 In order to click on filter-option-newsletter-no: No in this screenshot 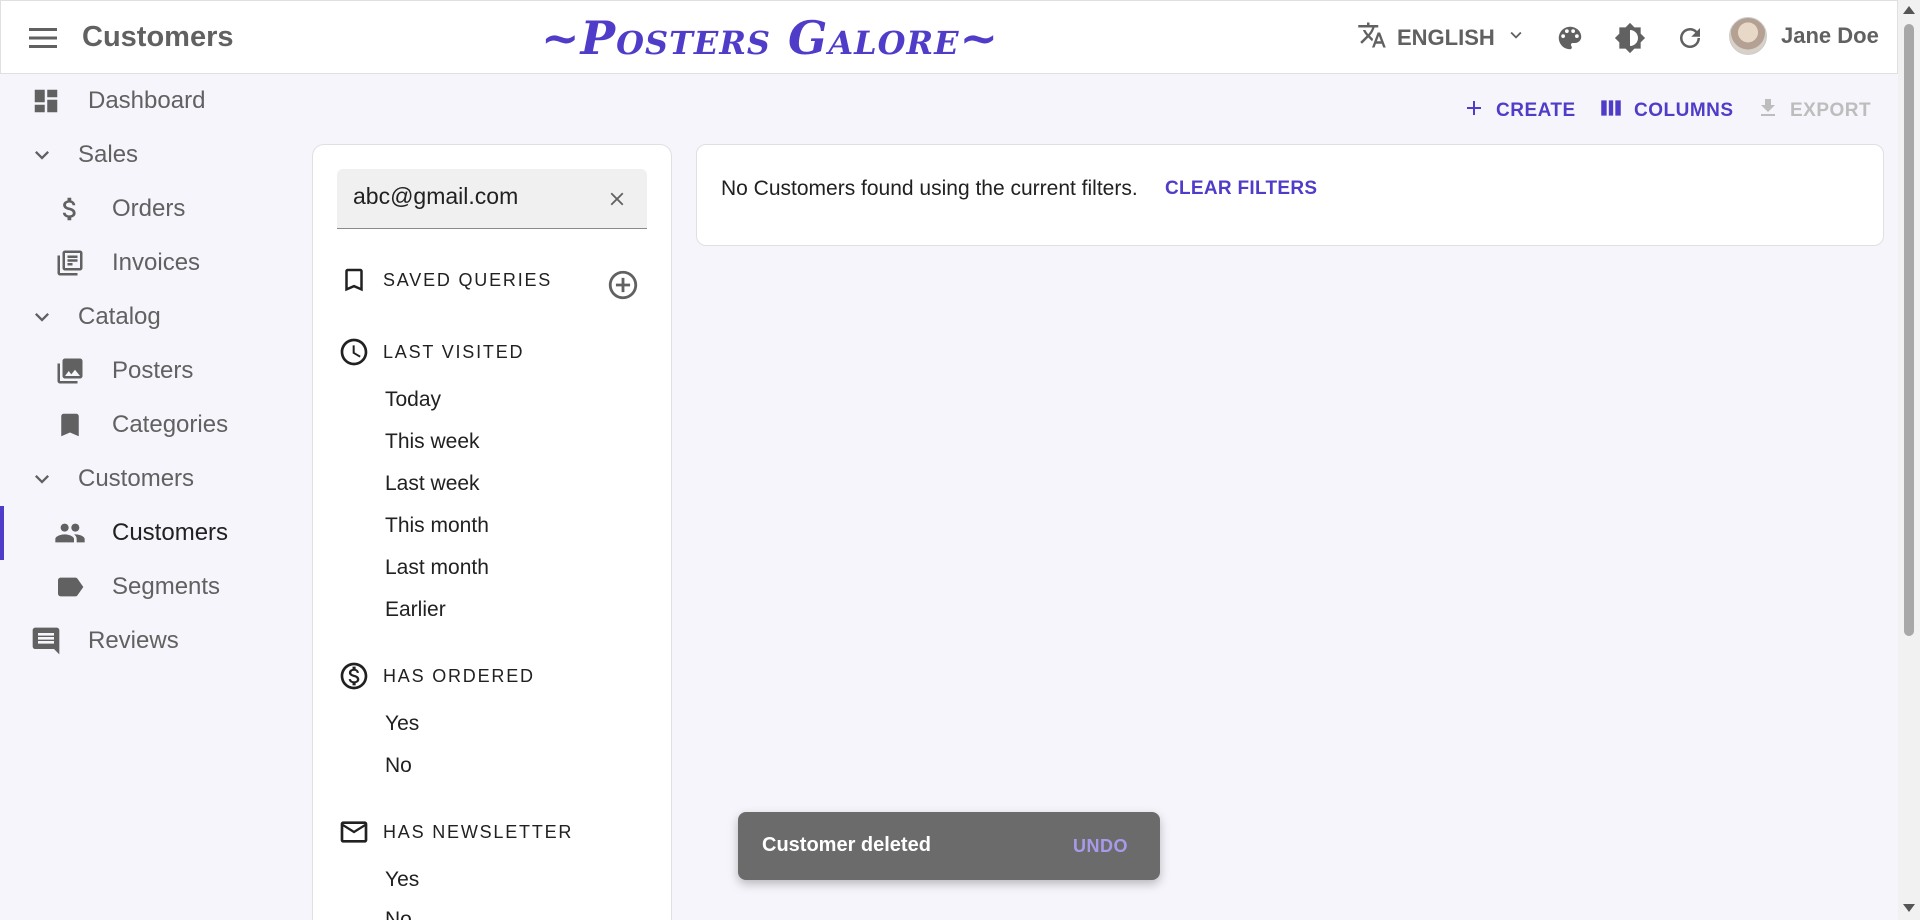, I will do `click(398, 914)`.